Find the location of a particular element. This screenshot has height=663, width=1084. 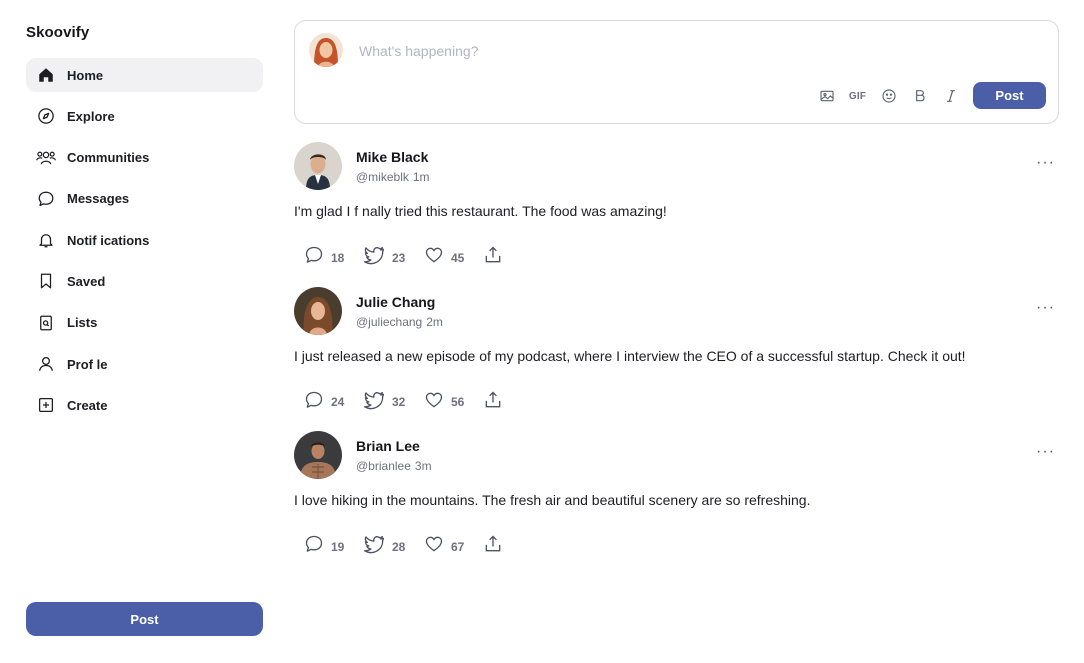

people-icon is located at coordinates (46, 158).